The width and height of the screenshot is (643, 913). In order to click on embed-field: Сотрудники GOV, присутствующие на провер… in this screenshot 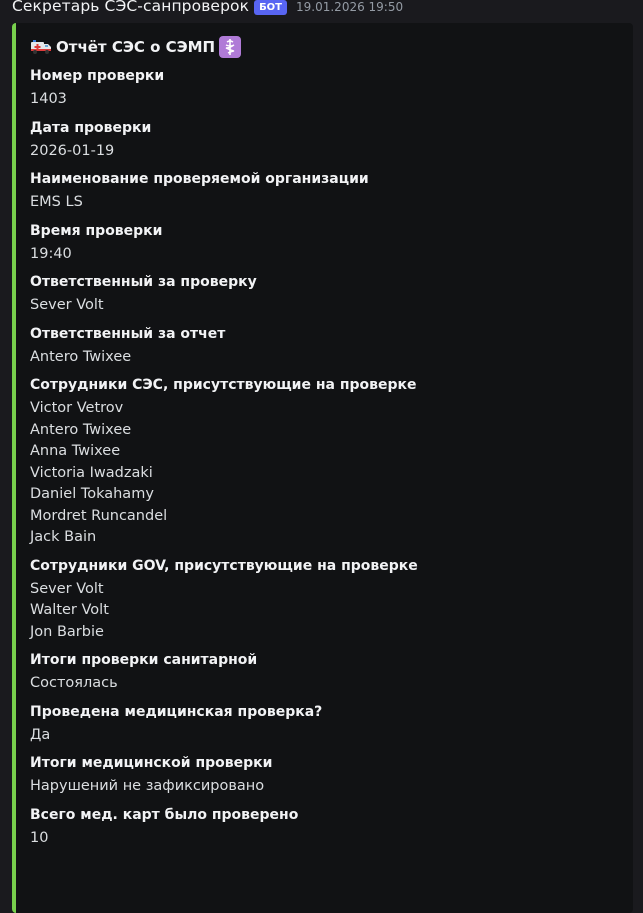, I will do `click(325, 600)`.